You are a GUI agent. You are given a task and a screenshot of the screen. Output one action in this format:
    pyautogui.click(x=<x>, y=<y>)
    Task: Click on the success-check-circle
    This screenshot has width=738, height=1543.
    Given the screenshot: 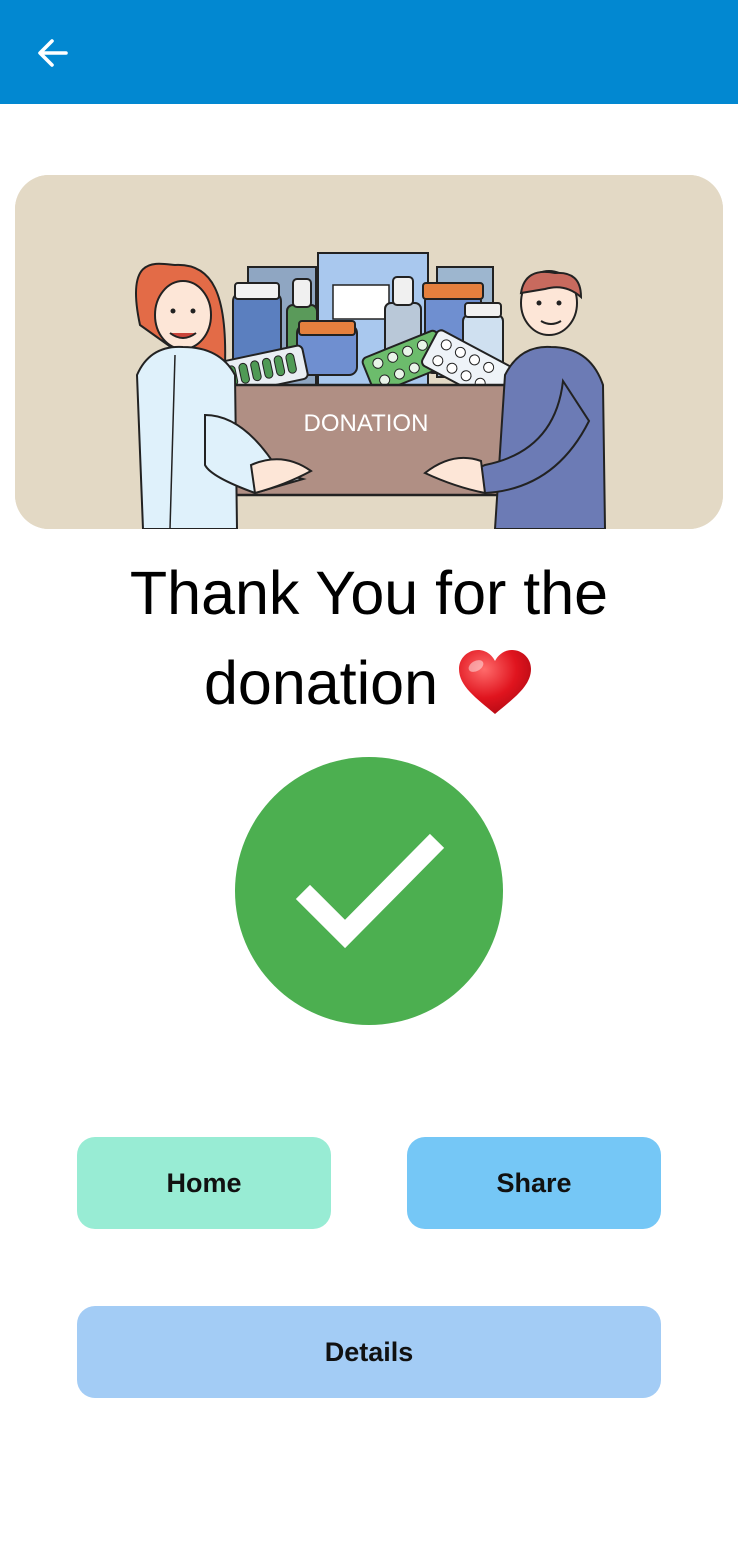 What is the action you would take?
    pyautogui.click(x=369, y=891)
    